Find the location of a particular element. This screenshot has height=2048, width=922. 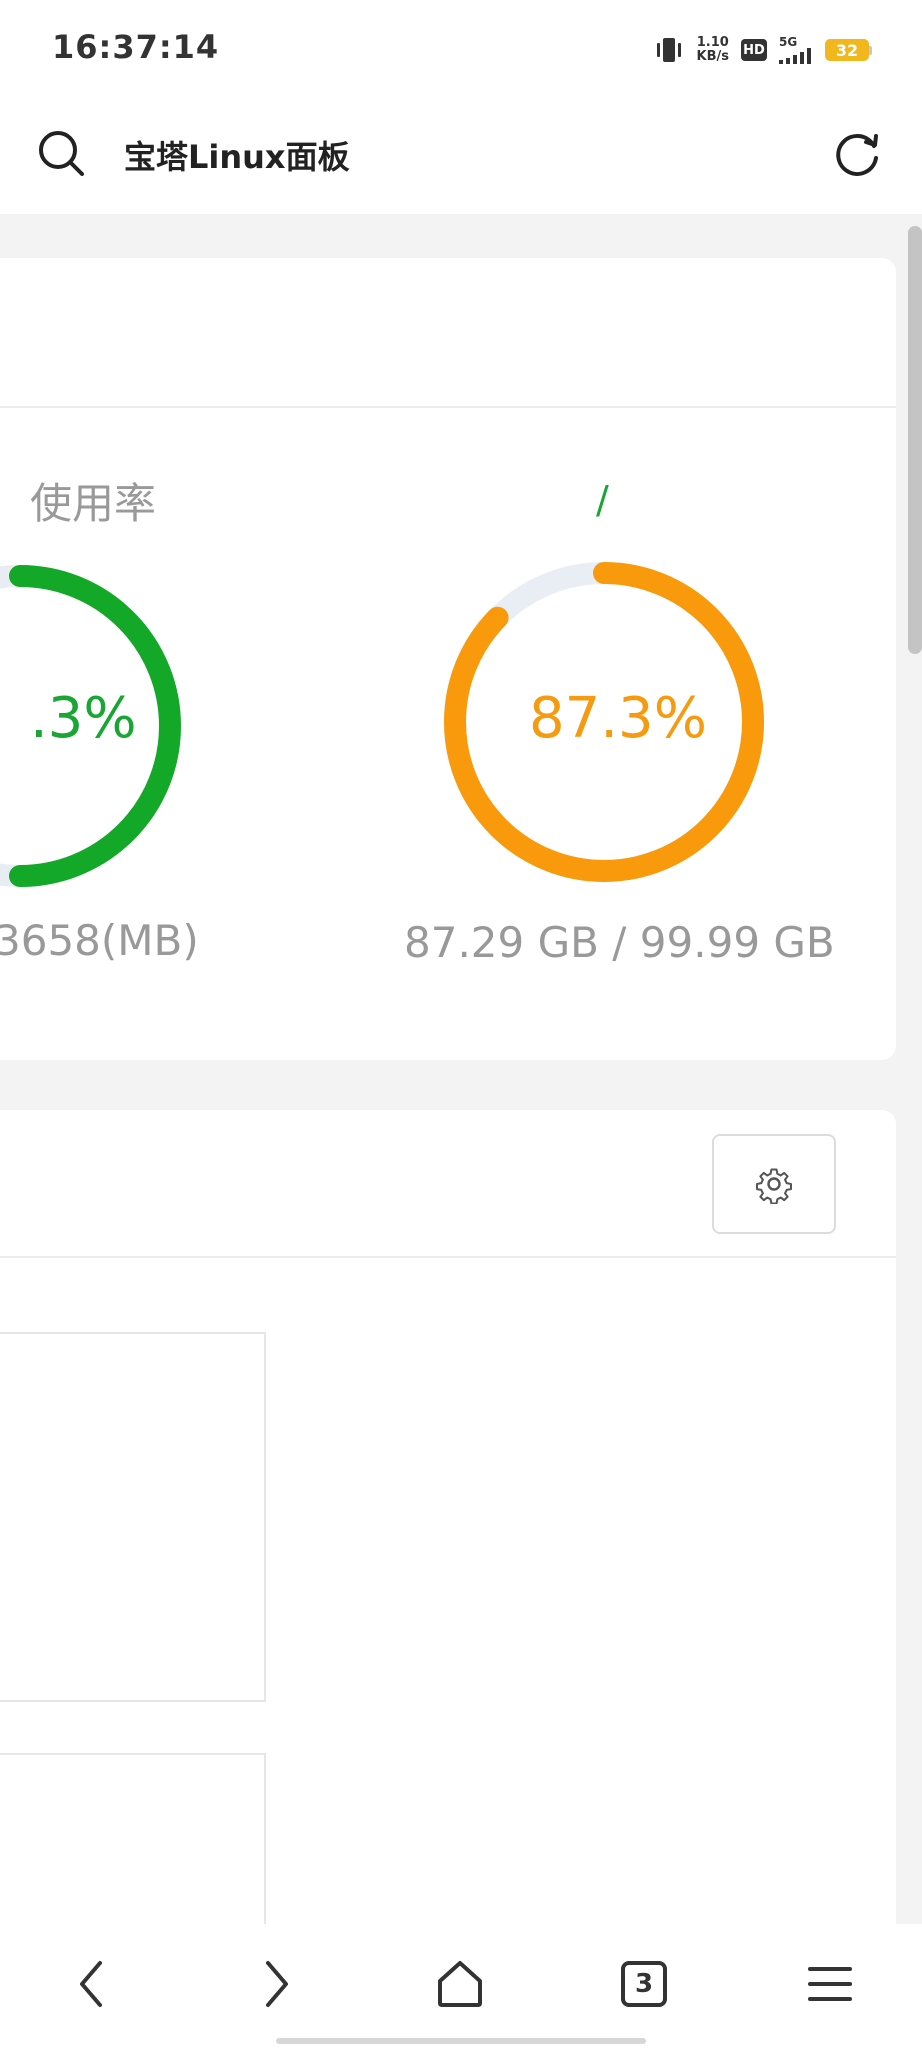

signal-group: 5G is located at coordinates (796, 50).